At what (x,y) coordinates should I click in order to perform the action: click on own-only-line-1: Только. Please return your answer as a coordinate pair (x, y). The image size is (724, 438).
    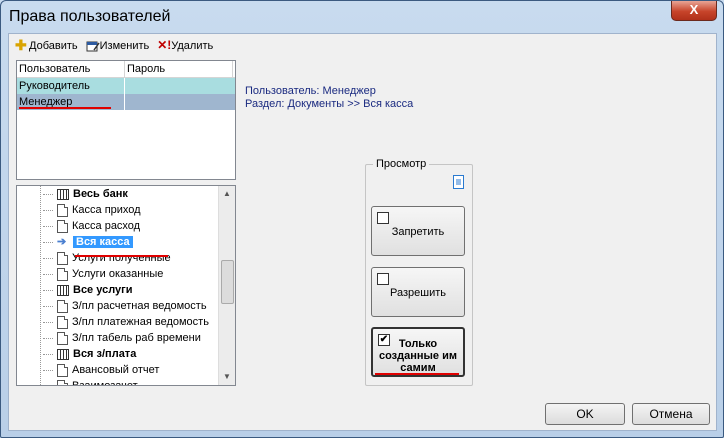
    Looking at the image, I should click on (418, 344).